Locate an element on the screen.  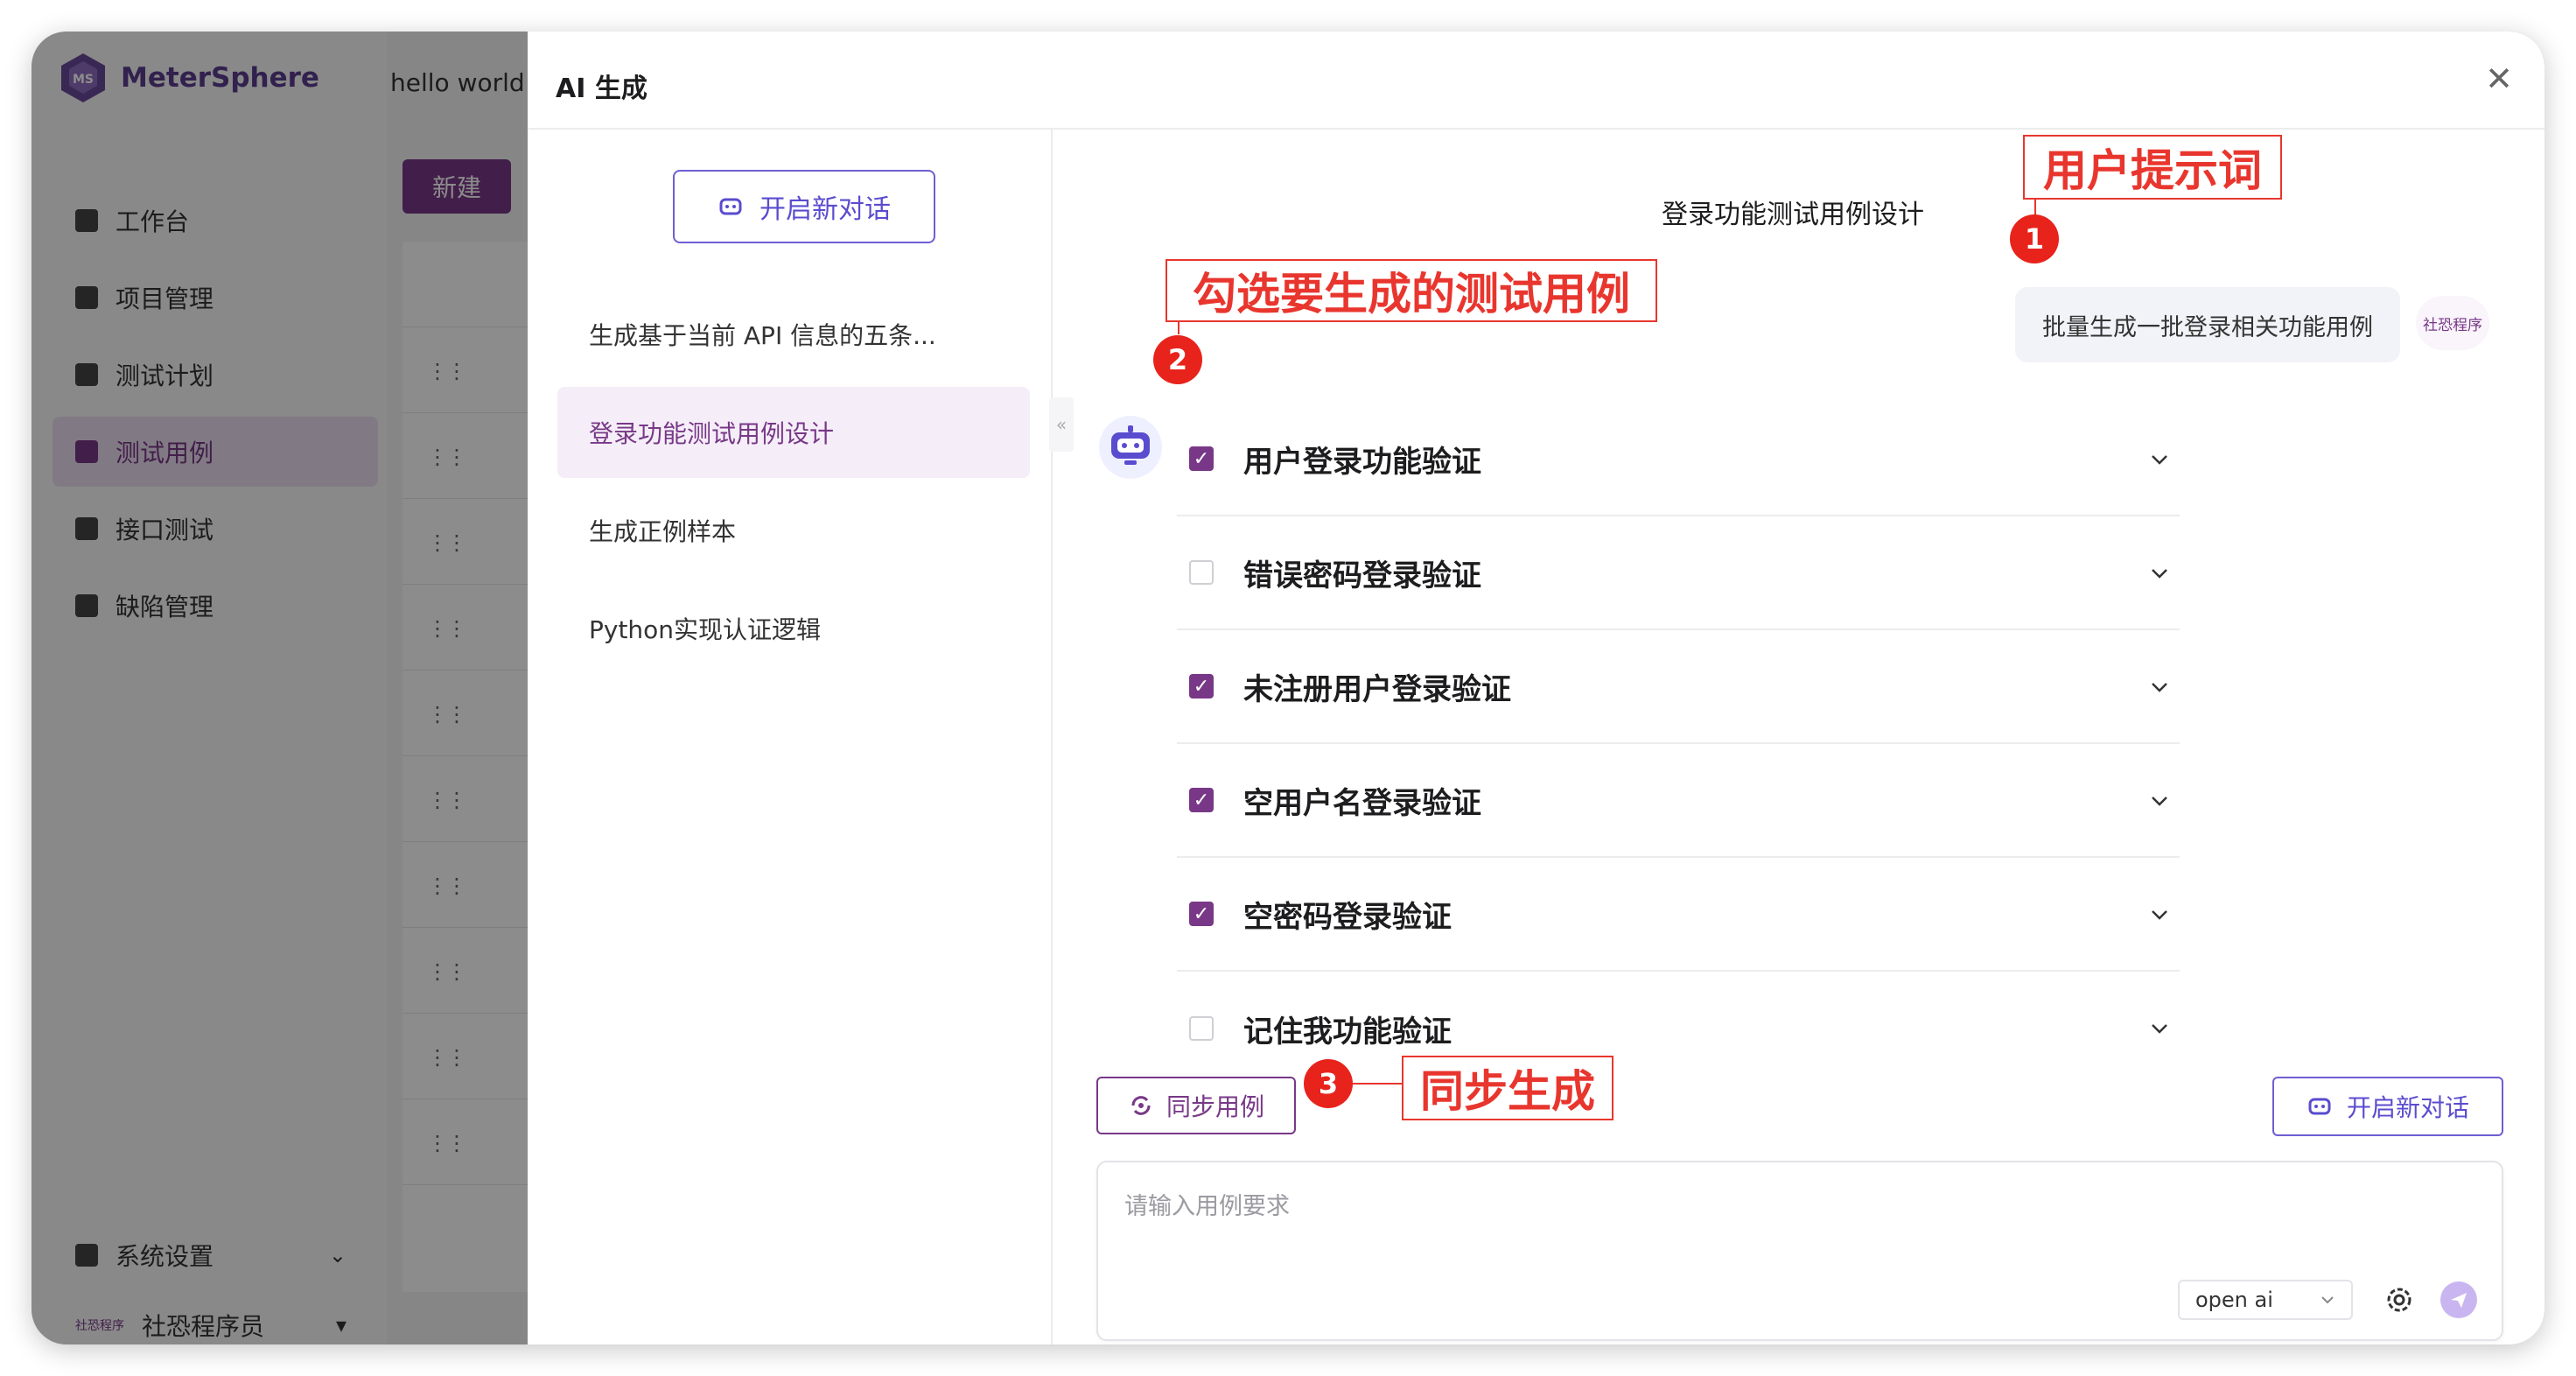
gear-icon is located at coordinates (2399, 1300).